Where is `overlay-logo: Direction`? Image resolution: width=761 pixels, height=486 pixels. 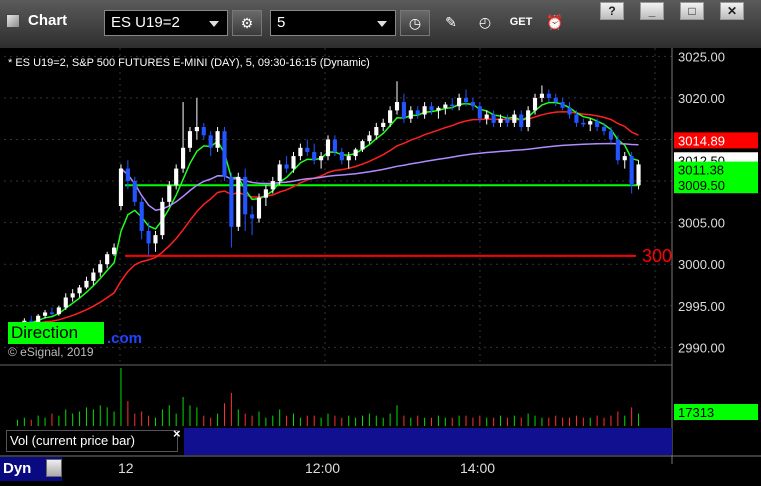 overlay-logo: Direction is located at coordinates (56, 333).